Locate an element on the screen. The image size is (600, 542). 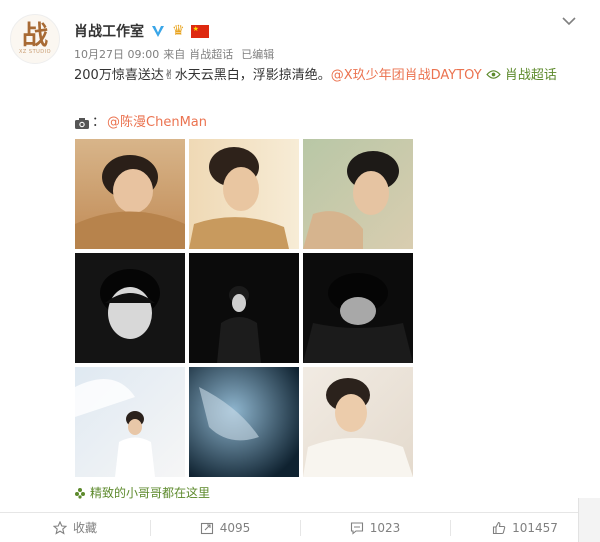
verified-v-icon is located at coordinates (158, 31).